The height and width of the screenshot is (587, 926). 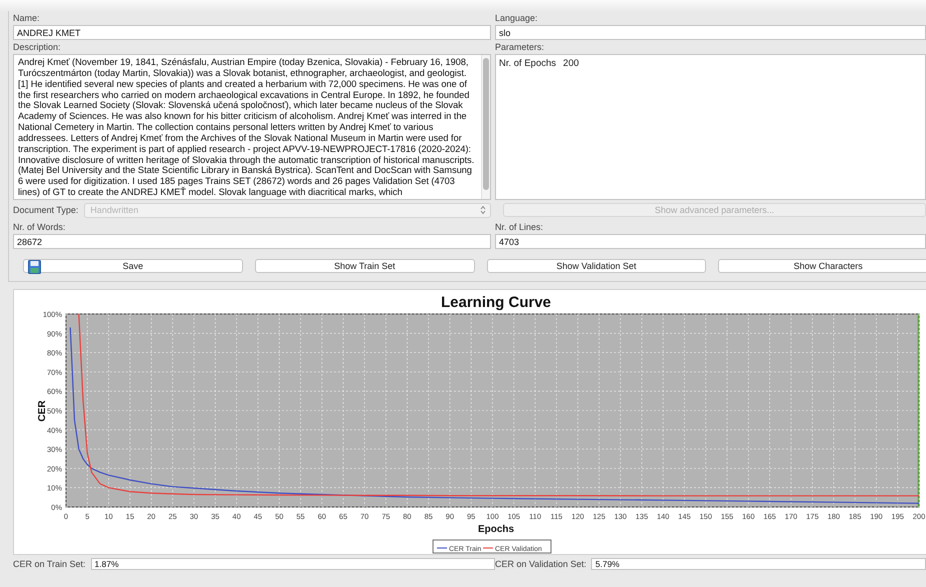 What do you see at coordinates (27, 18) in the screenshot?
I see `field-label: Name:` at bounding box center [27, 18].